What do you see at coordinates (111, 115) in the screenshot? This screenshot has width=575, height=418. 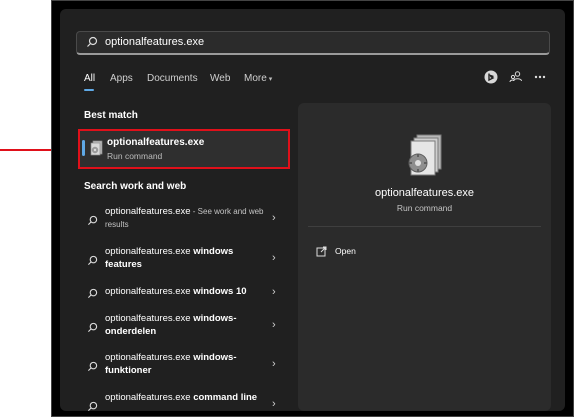 I see `best-match-heading: Best match` at bounding box center [111, 115].